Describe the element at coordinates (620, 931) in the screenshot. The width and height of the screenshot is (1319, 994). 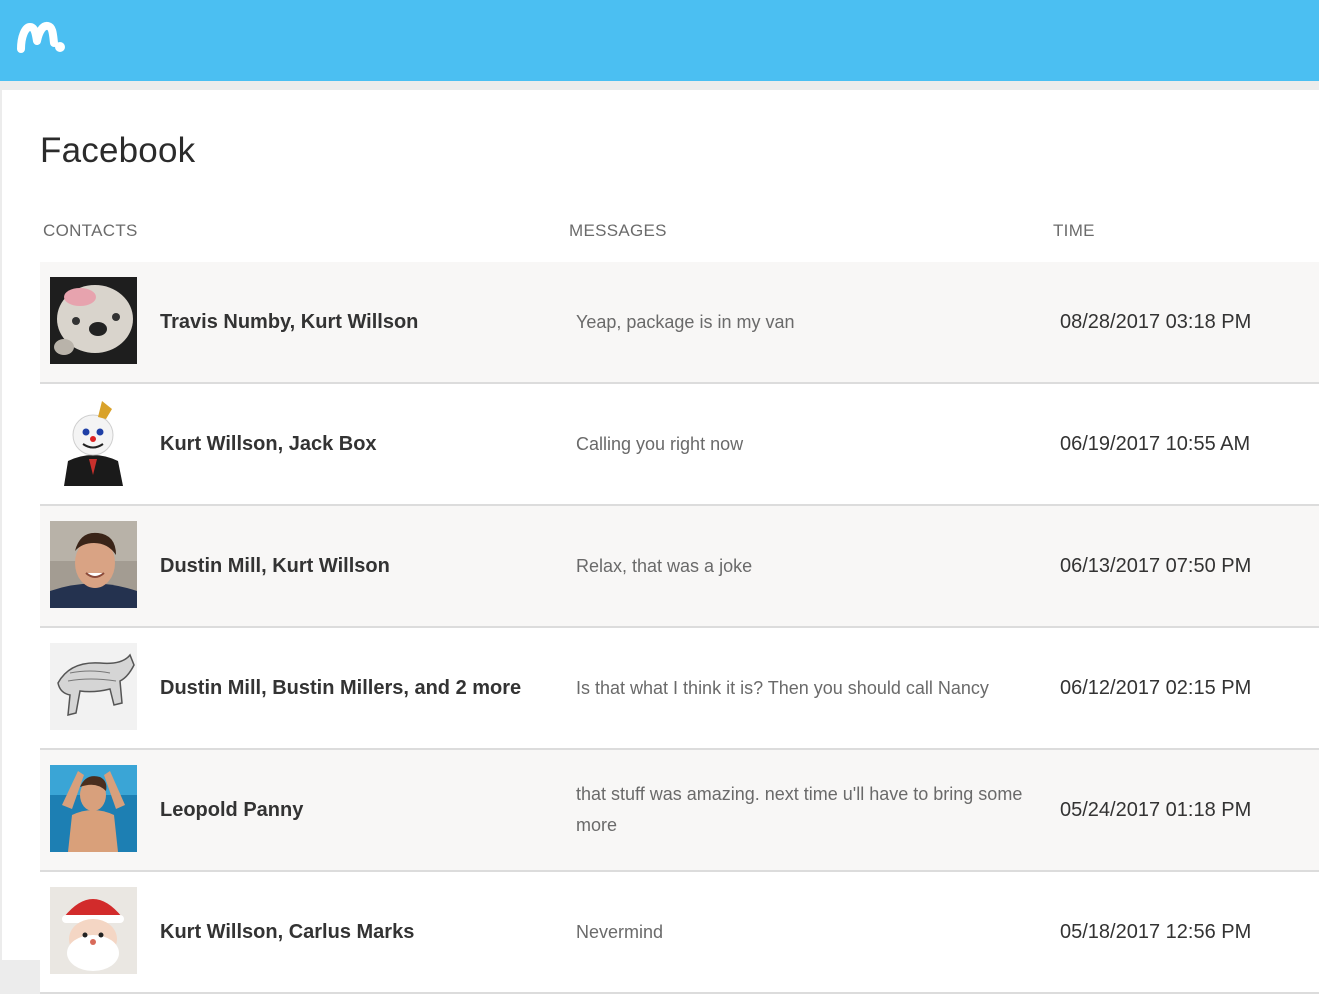
I see `conversation-message: Nevermind` at that location.